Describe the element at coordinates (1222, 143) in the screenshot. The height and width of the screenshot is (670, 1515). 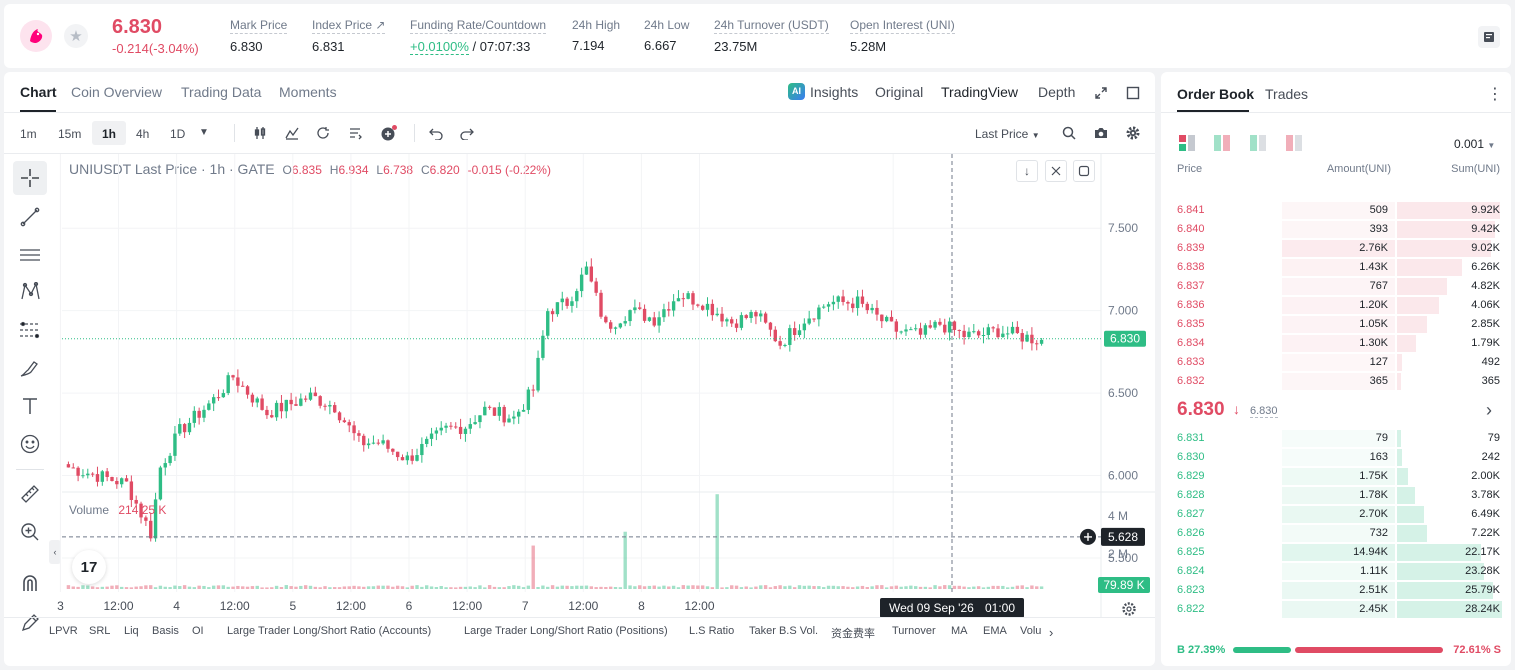
I see `layout-both-alt-icon` at that location.